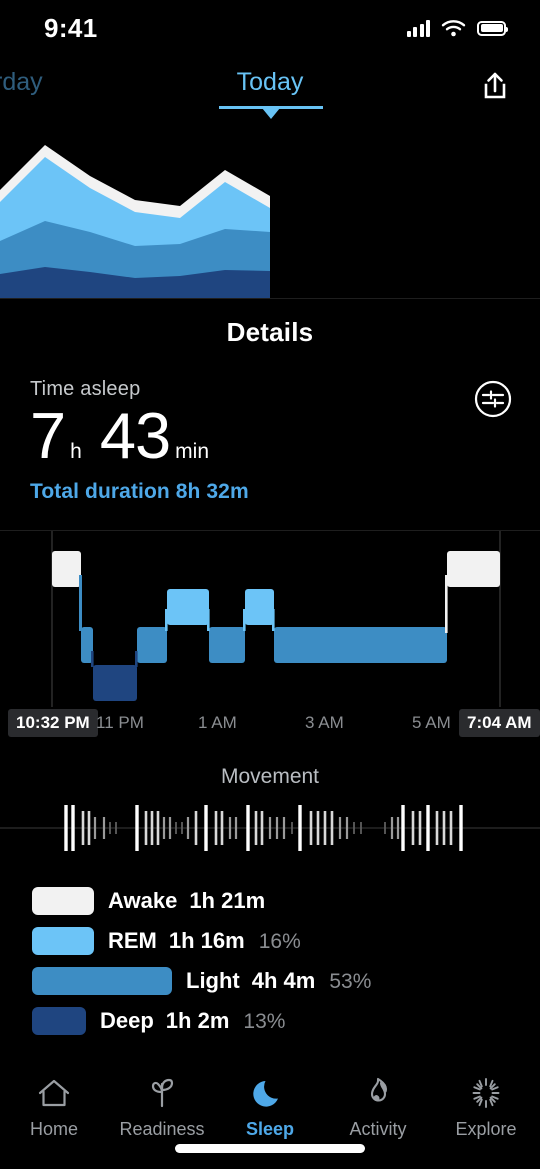  What do you see at coordinates (54, 1093) in the screenshot?
I see `home-icon` at bounding box center [54, 1093].